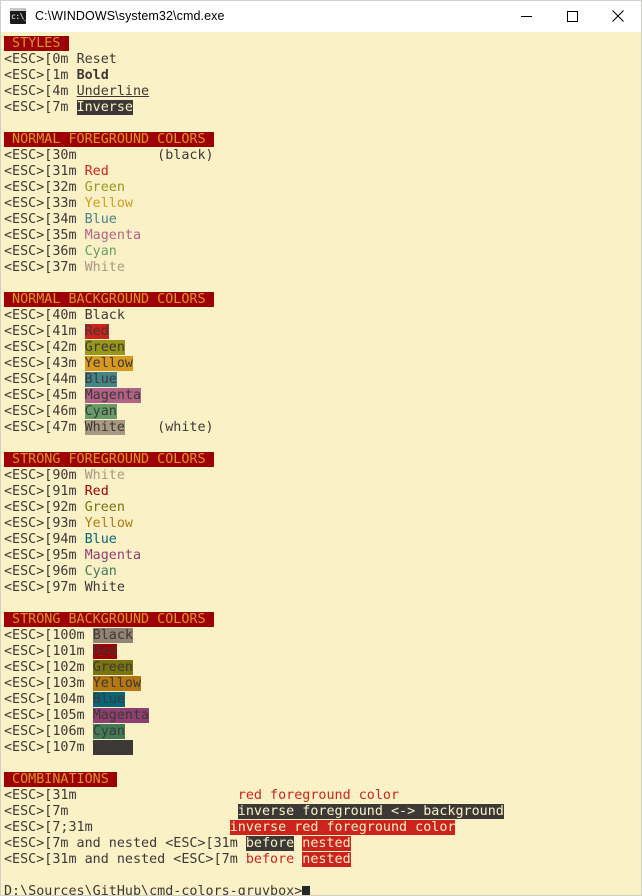  What do you see at coordinates (48, 731) in the screenshot?
I see `escape-code: <ESC>[106m` at bounding box center [48, 731].